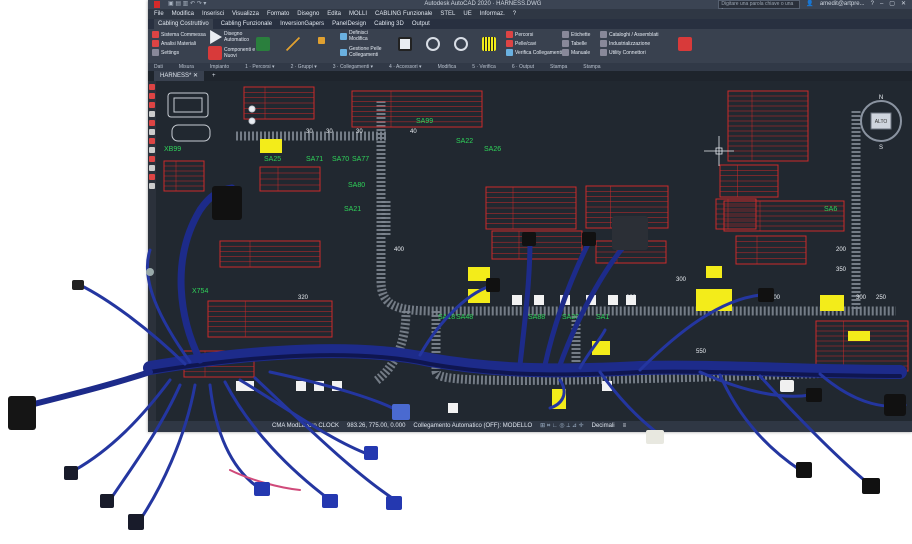 This screenshot has height=544, width=912. What do you see at coordinates (195, 76) in the screenshot?
I see `close-tab-icon: ✕` at bounding box center [195, 76].